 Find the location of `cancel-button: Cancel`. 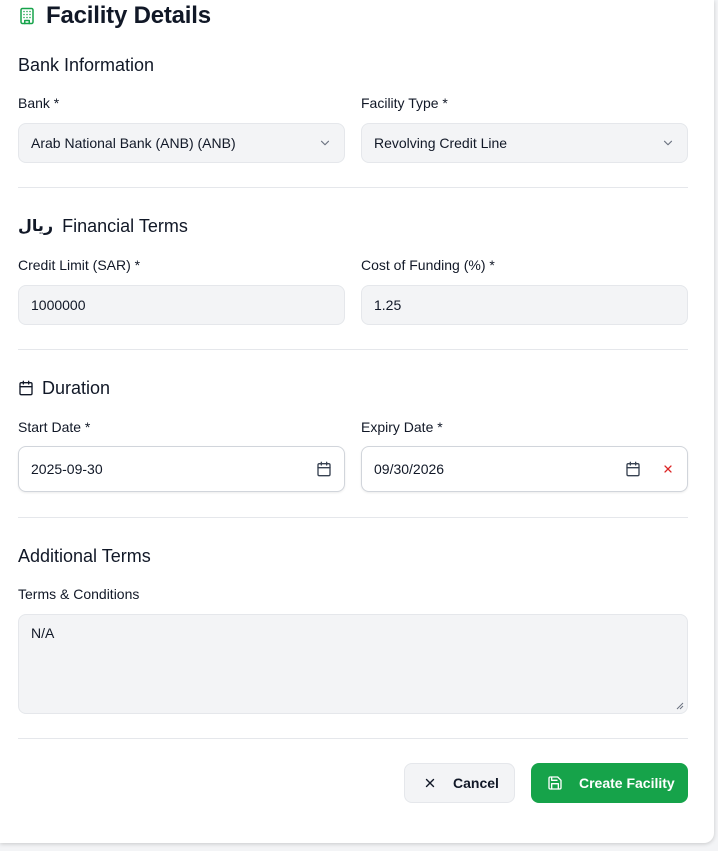

cancel-button: Cancel is located at coordinates (459, 783).